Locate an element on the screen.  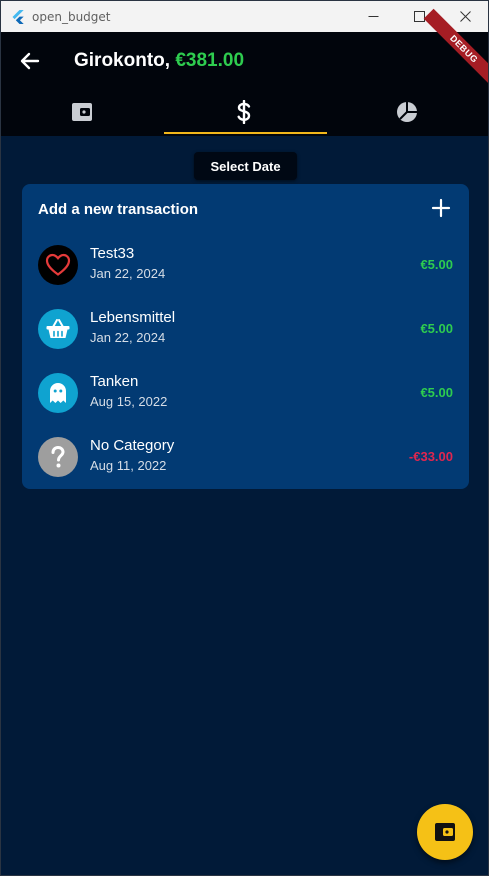
tab-accounts is located at coordinates (82, 112).